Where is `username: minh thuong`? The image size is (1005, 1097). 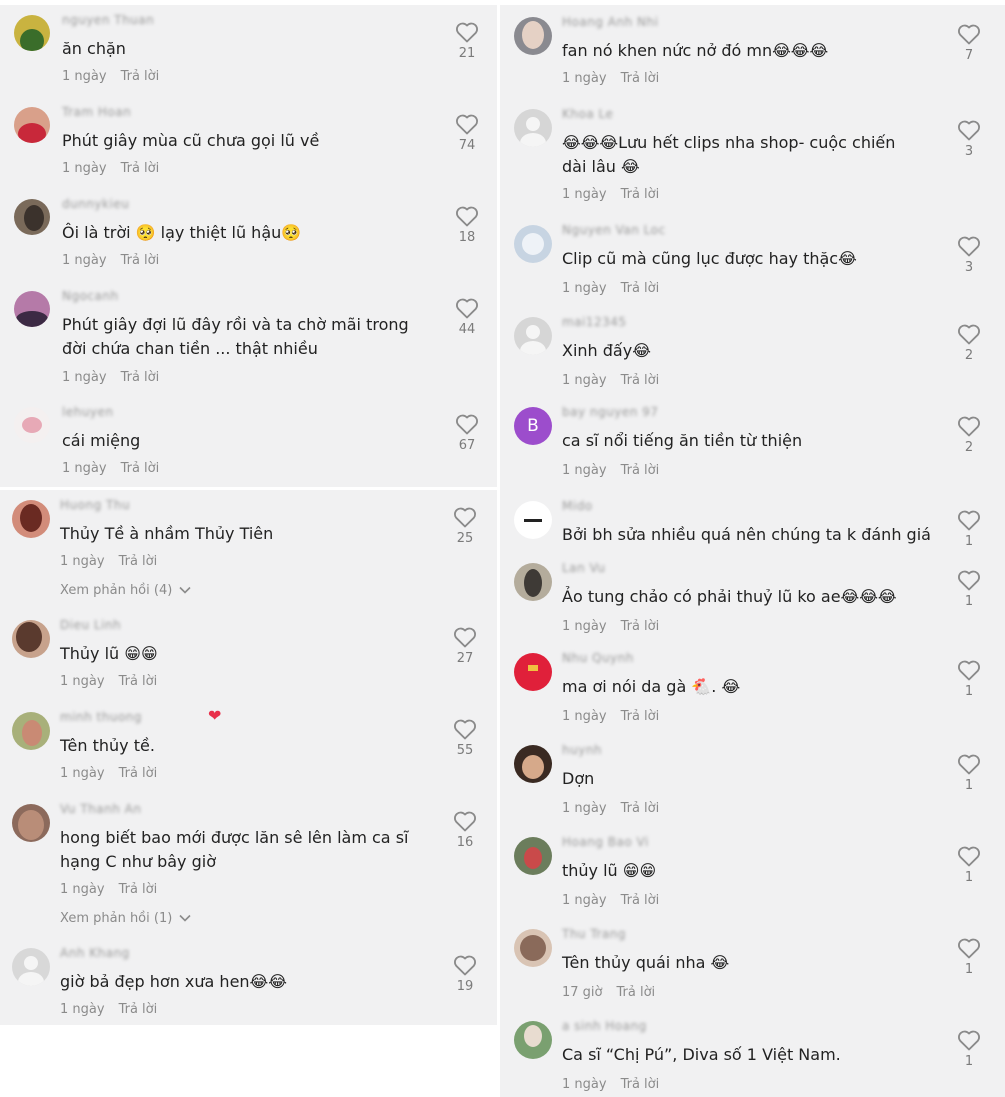 username: minh thuong is located at coordinates (101, 717).